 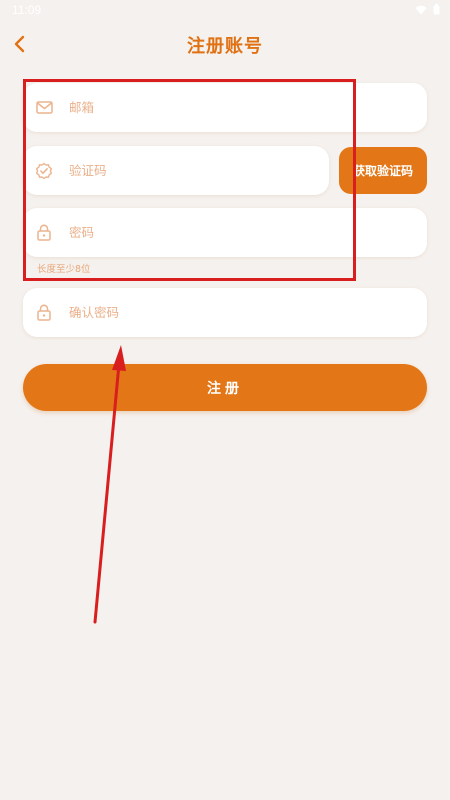 I want to click on header: 注册账号, so click(x=225, y=44).